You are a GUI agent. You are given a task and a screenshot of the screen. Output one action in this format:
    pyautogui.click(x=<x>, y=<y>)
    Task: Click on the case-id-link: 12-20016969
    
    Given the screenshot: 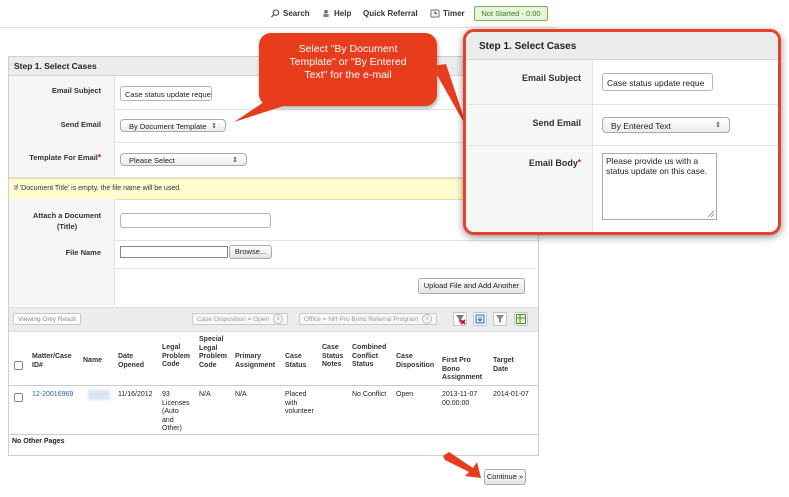 What is the action you would take?
    pyautogui.click(x=52, y=395)
    